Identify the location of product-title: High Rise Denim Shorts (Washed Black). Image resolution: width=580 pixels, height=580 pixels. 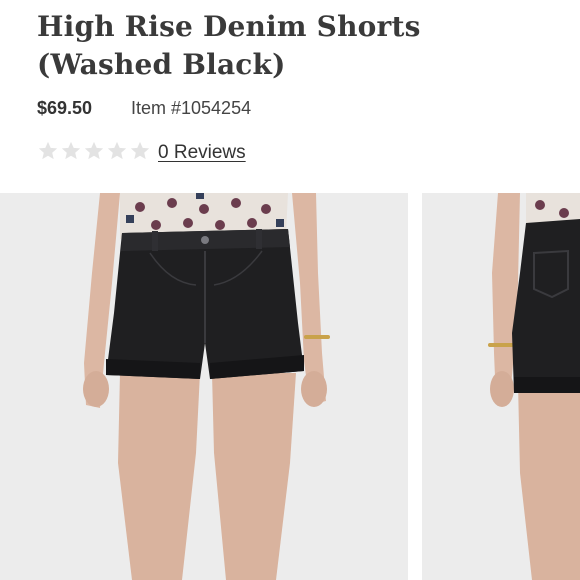
(229, 45).